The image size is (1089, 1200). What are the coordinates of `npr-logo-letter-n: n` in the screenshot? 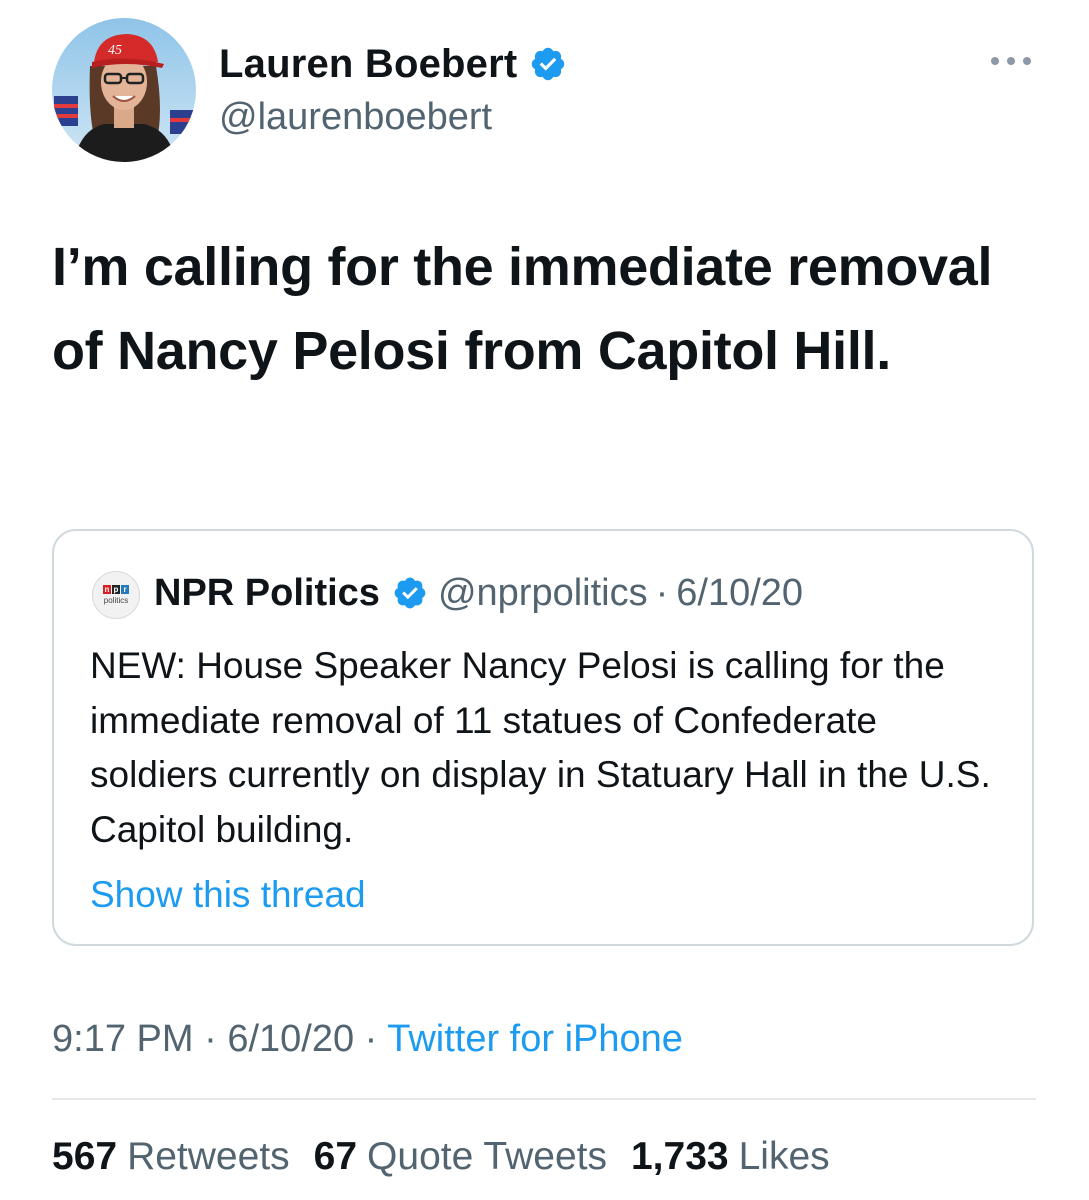 It's located at (107, 589).